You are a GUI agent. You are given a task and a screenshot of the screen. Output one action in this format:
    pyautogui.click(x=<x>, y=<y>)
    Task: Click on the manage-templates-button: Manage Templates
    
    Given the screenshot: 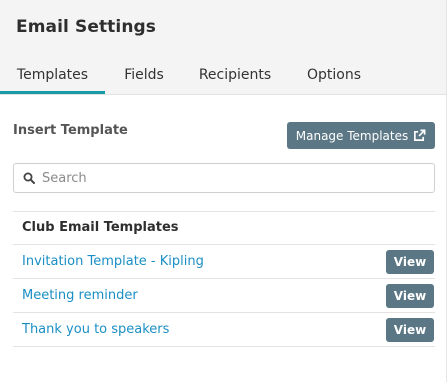 What is the action you would take?
    pyautogui.click(x=361, y=135)
    